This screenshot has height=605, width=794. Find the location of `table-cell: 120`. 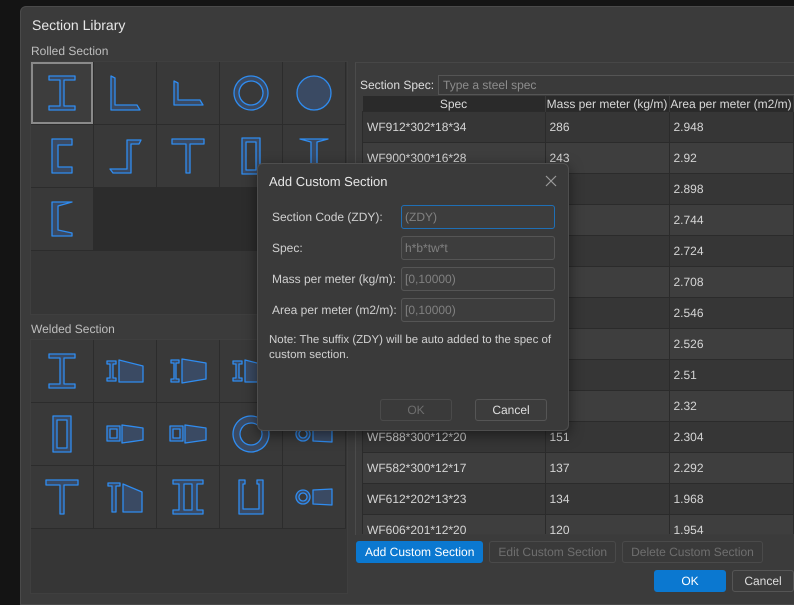

table-cell: 120 is located at coordinates (607, 524).